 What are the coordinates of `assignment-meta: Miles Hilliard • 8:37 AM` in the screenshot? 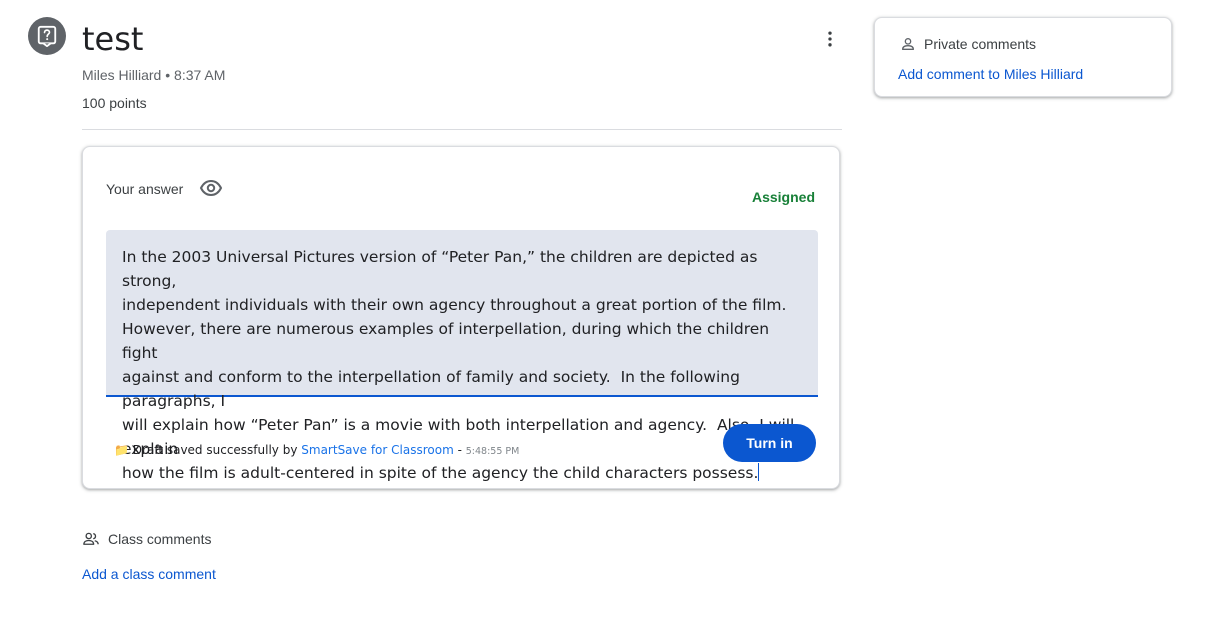 It's located at (153, 75).